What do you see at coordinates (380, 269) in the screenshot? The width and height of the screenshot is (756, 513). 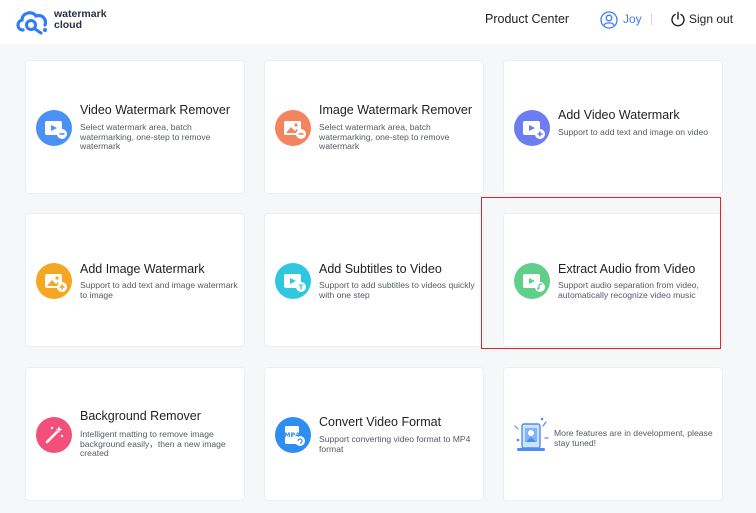 I see `card-title: Add Subtitles to Video` at bounding box center [380, 269].